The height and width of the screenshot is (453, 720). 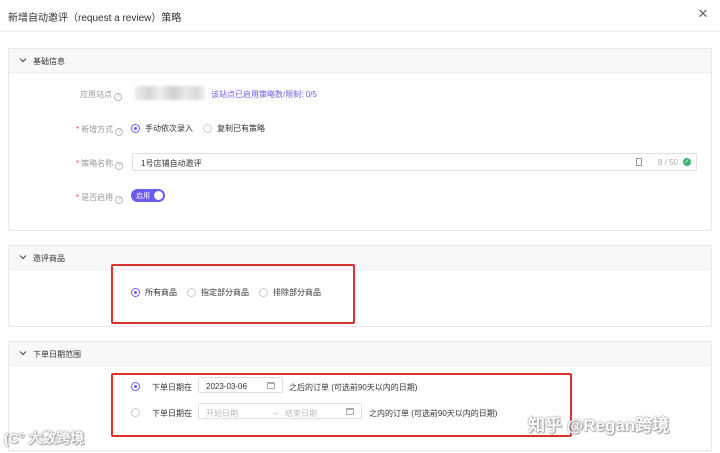 I want to click on section-title: 下单日期范围, so click(x=57, y=354).